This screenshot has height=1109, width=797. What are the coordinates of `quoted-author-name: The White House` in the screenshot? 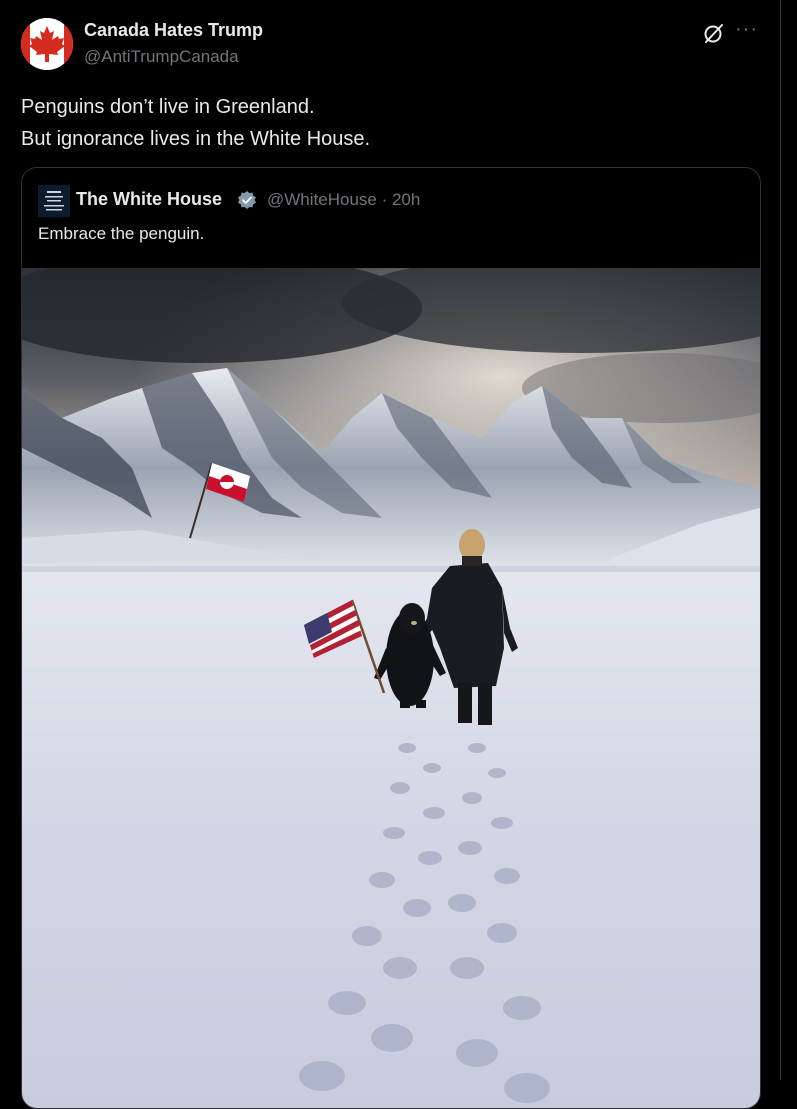 It's located at (149, 199).